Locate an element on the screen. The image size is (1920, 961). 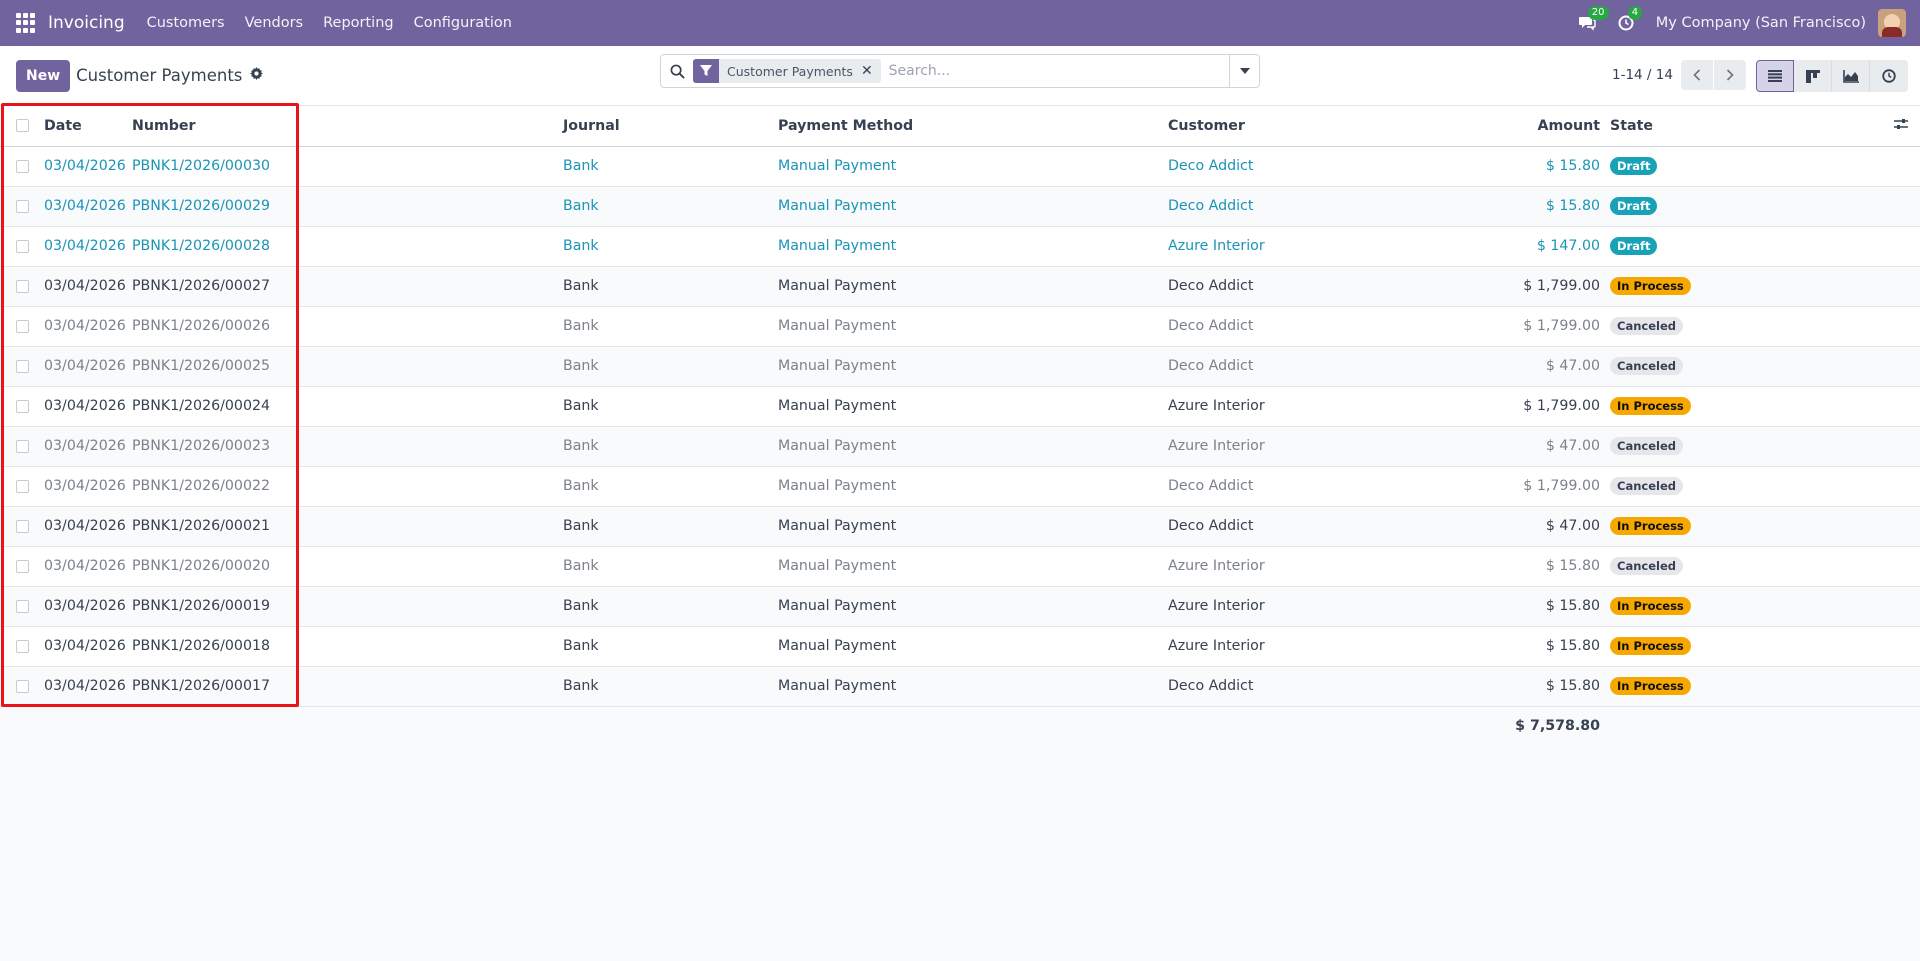
total-spacer-right is located at coordinates (1765, 726).